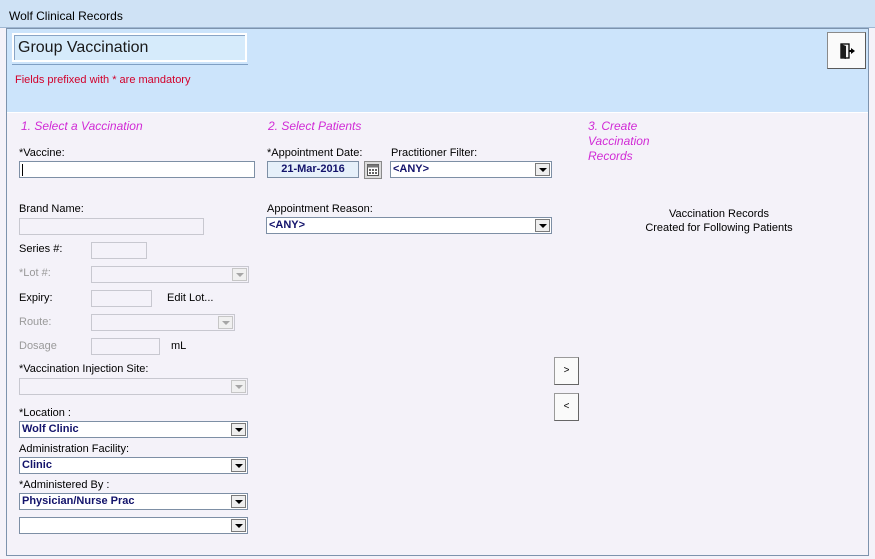 The image size is (875, 559). I want to click on appointment-reason-select: <ANY>, so click(409, 225).